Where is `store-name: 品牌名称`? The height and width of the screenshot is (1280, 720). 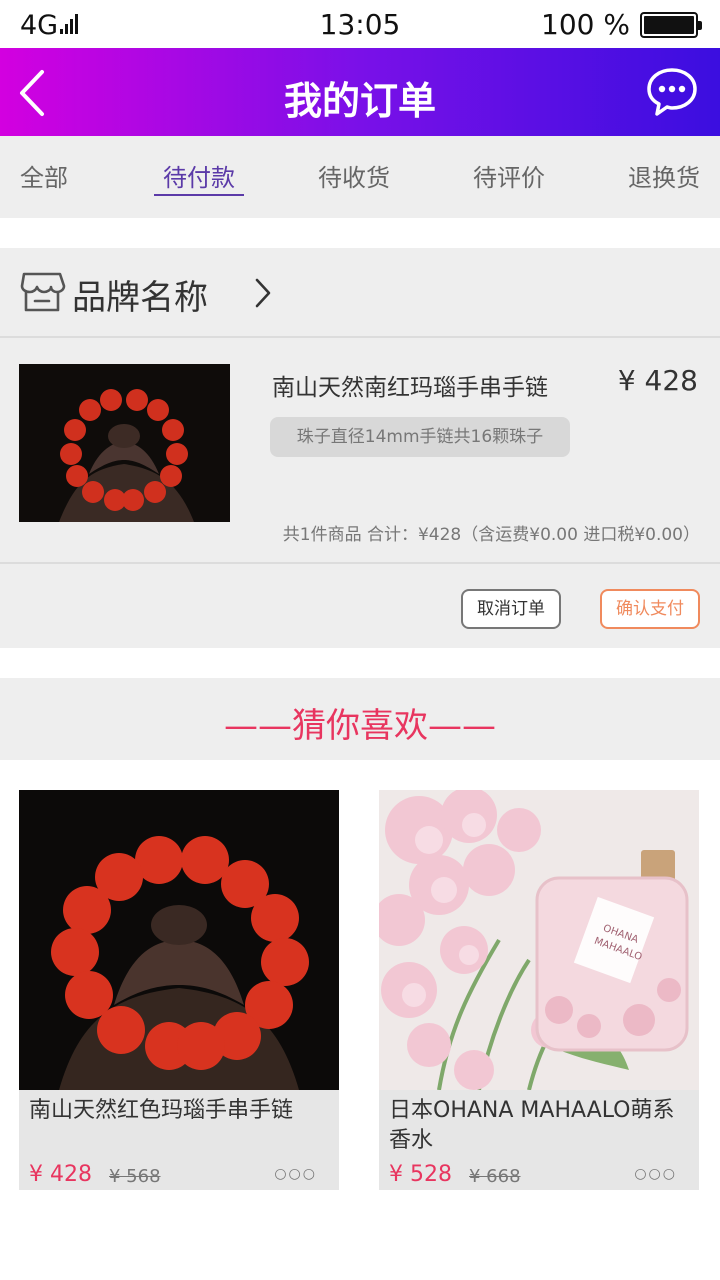
store-name: 品牌名称 is located at coordinates (140, 298).